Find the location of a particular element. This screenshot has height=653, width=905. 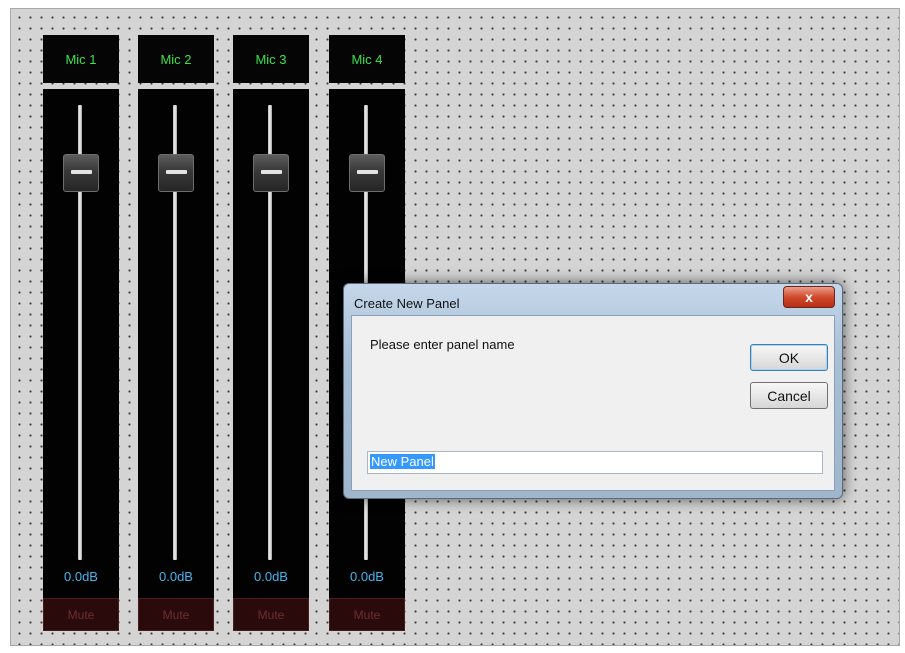

channel-name-label: Mic 2 is located at coordinates (176, 59).